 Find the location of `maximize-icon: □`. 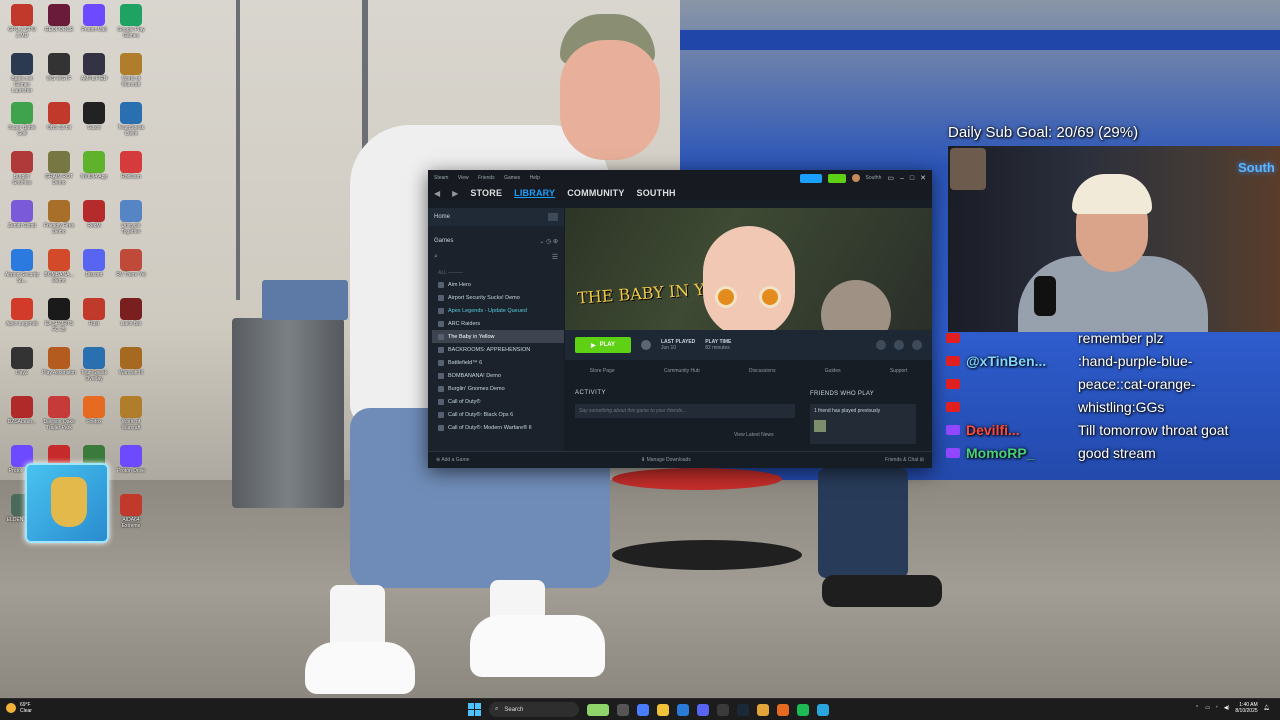

maximize-icon: □ is located at coordinates (912, 178).